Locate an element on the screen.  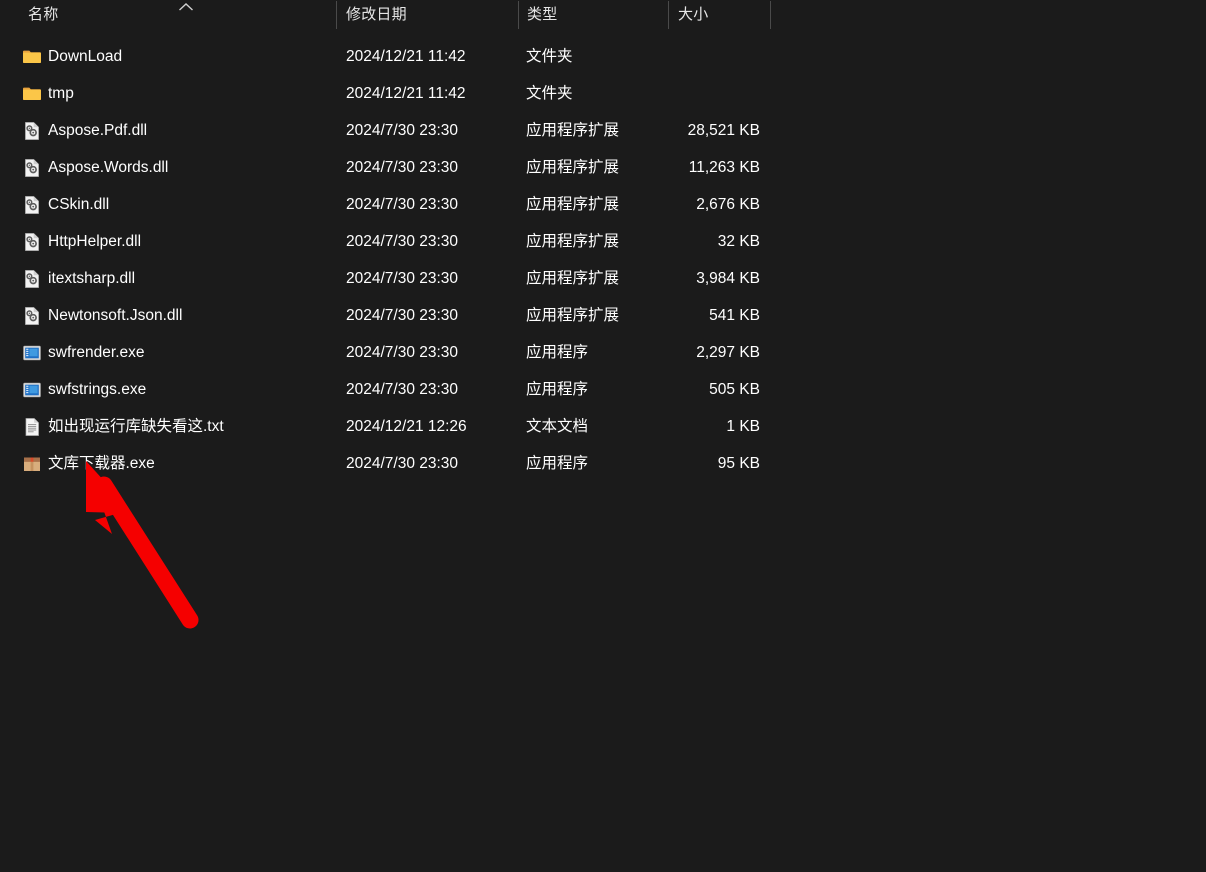
file-row: swfrender.exe 2024/7/30 23:30 应用程序 2,297 KB is located at coordinates (603, 352).